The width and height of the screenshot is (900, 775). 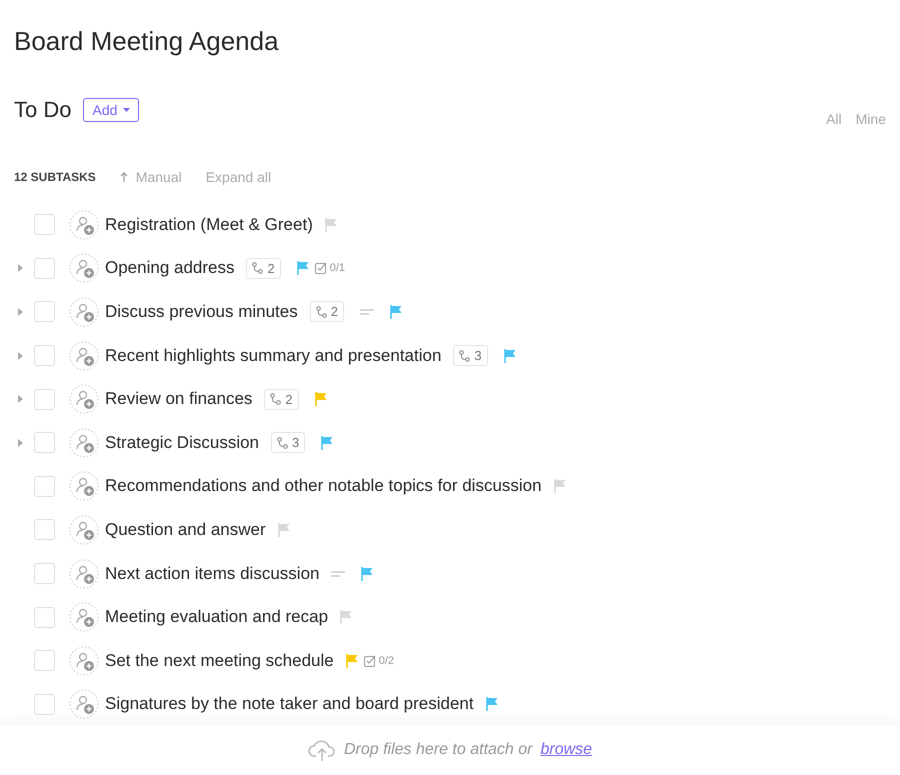 What do you see at coordinates (322, 750) in the screenshot?
I see `cloud-upload-icon` at bounding box center [322, 750].